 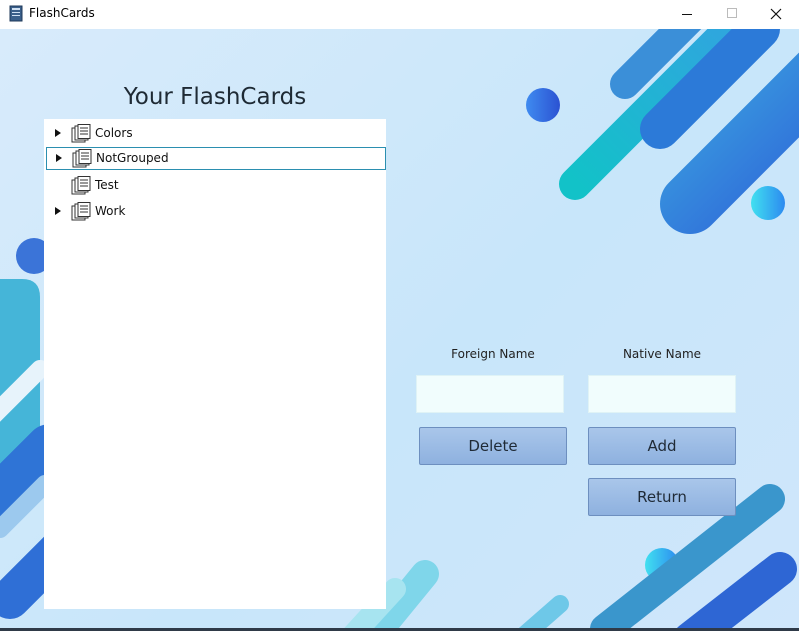 What do you see at coordinates (490, 394) in the screenshot?
I see `foreign-name-input` at bounding box center [490, 394].